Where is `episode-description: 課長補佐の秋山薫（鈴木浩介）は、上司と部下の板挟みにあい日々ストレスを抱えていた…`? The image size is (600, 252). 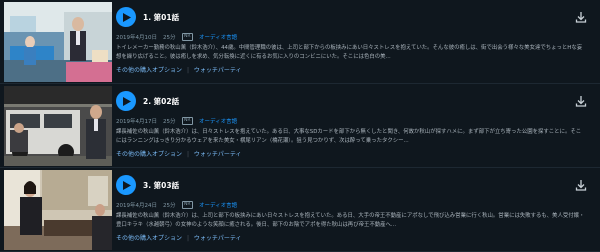 episode-description: 課長補佐の秋山薫（鈴木浩介）は、上司と部下の板挟みにあい日々ストレスを抱えていた… is located at coordinates (350, 220).